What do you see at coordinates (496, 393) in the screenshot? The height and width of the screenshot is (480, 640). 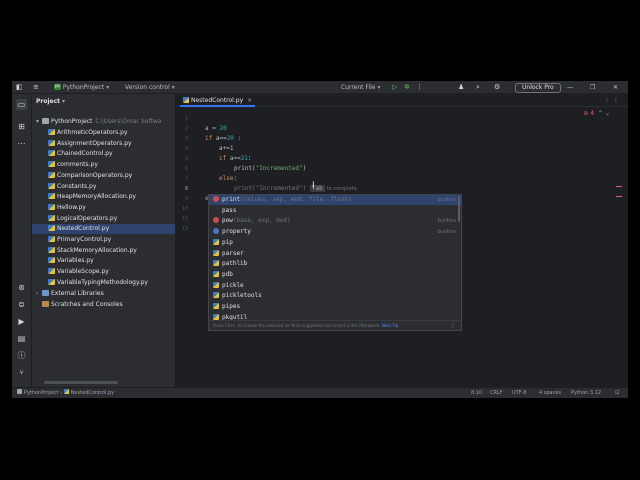 I see `line-ending: CRLF` at bounding box center [496, 393].